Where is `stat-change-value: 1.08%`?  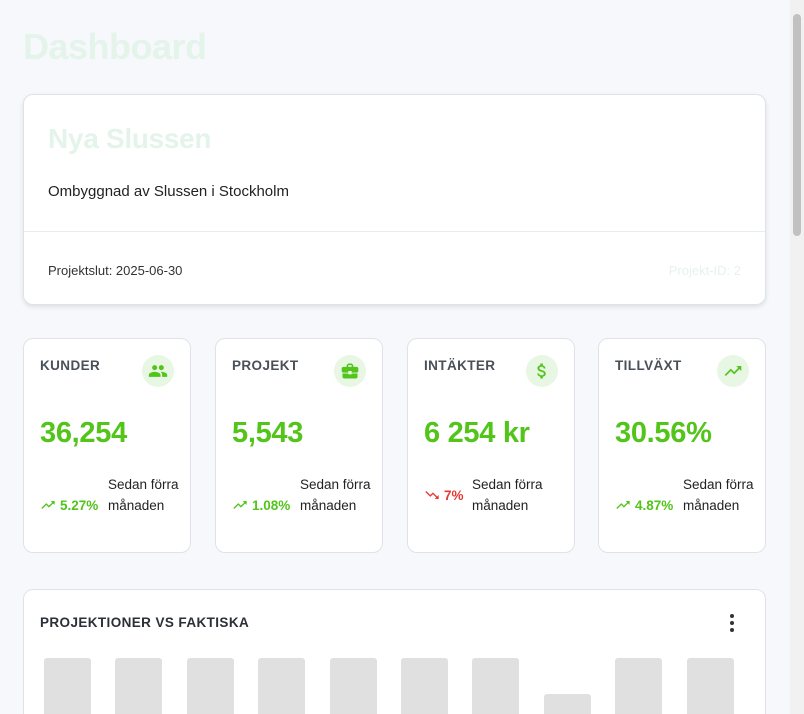 stat-change-value: 1.08% is located at coordinates (271, 505).